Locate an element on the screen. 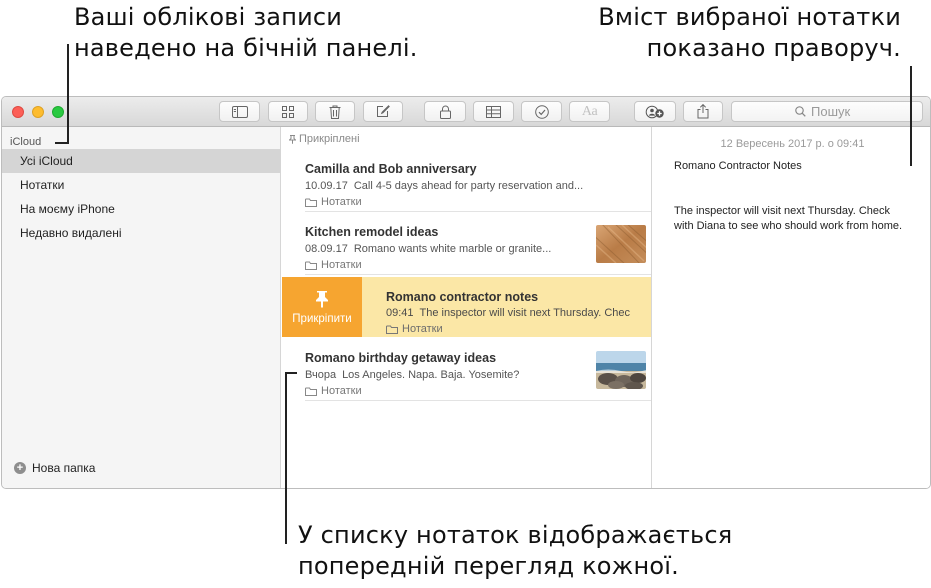 The width and height of the screenshot is (931, 588). lock-button is located at coordinates (445, 111).